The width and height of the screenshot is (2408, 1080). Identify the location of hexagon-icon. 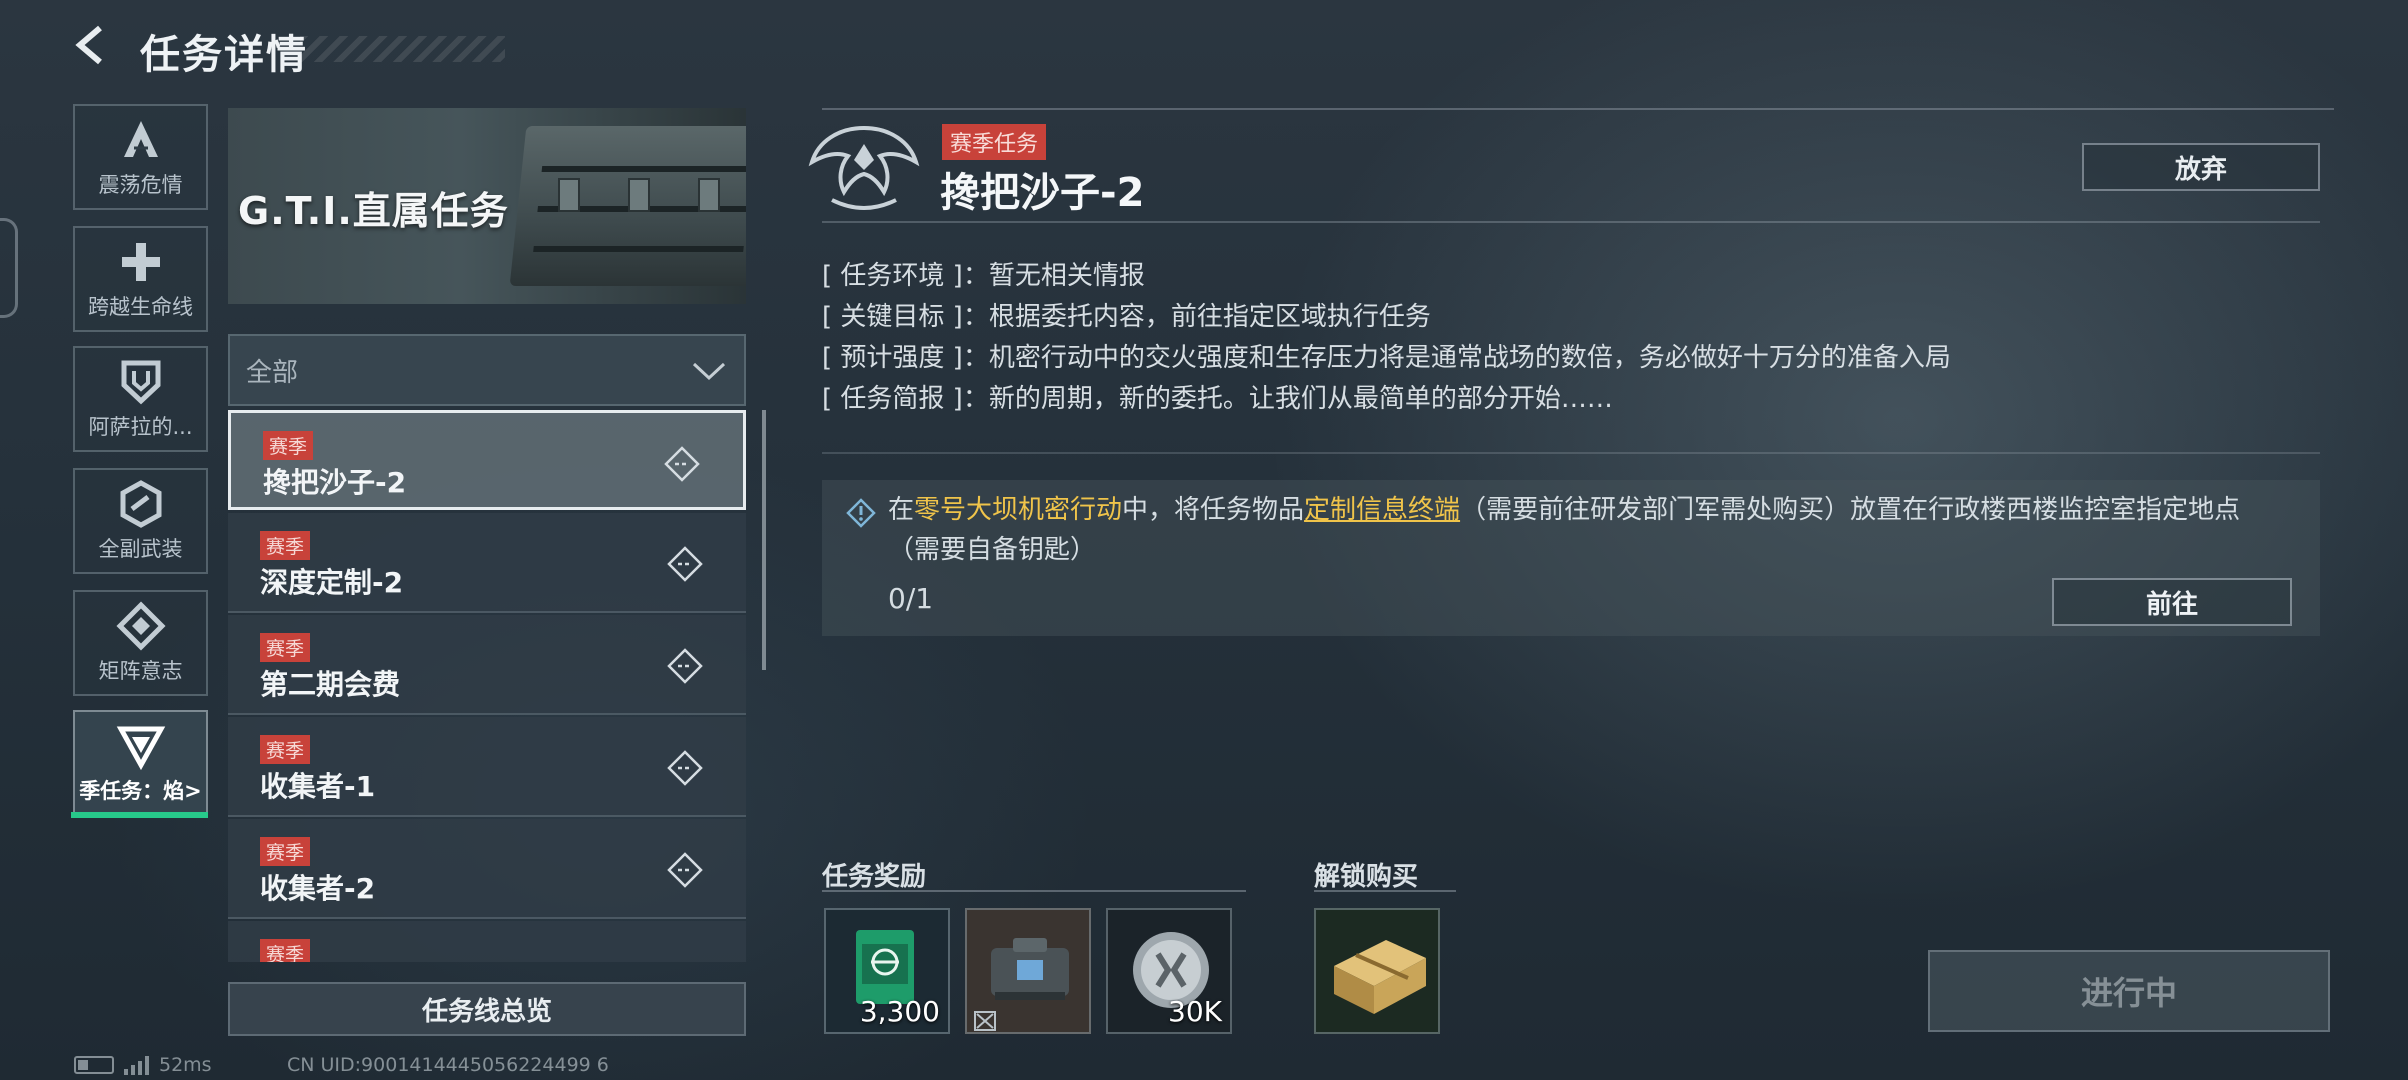
(140, 504).